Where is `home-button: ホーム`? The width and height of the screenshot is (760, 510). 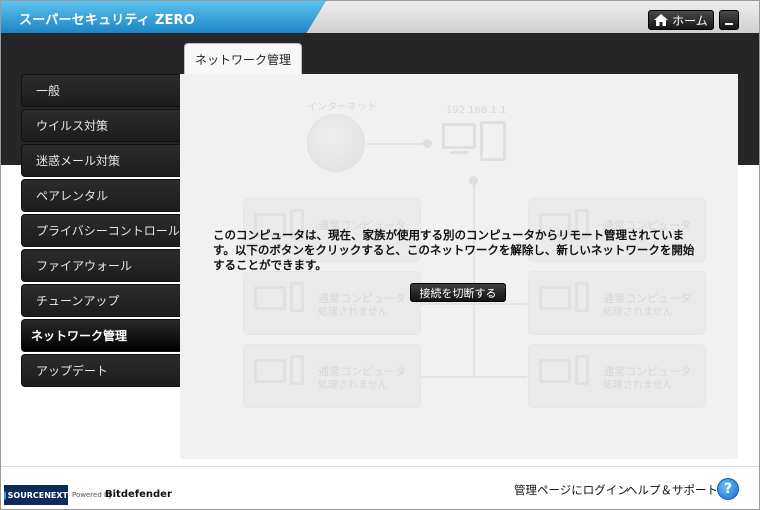 home-button: ホーム is located at coordinates (681, 20).